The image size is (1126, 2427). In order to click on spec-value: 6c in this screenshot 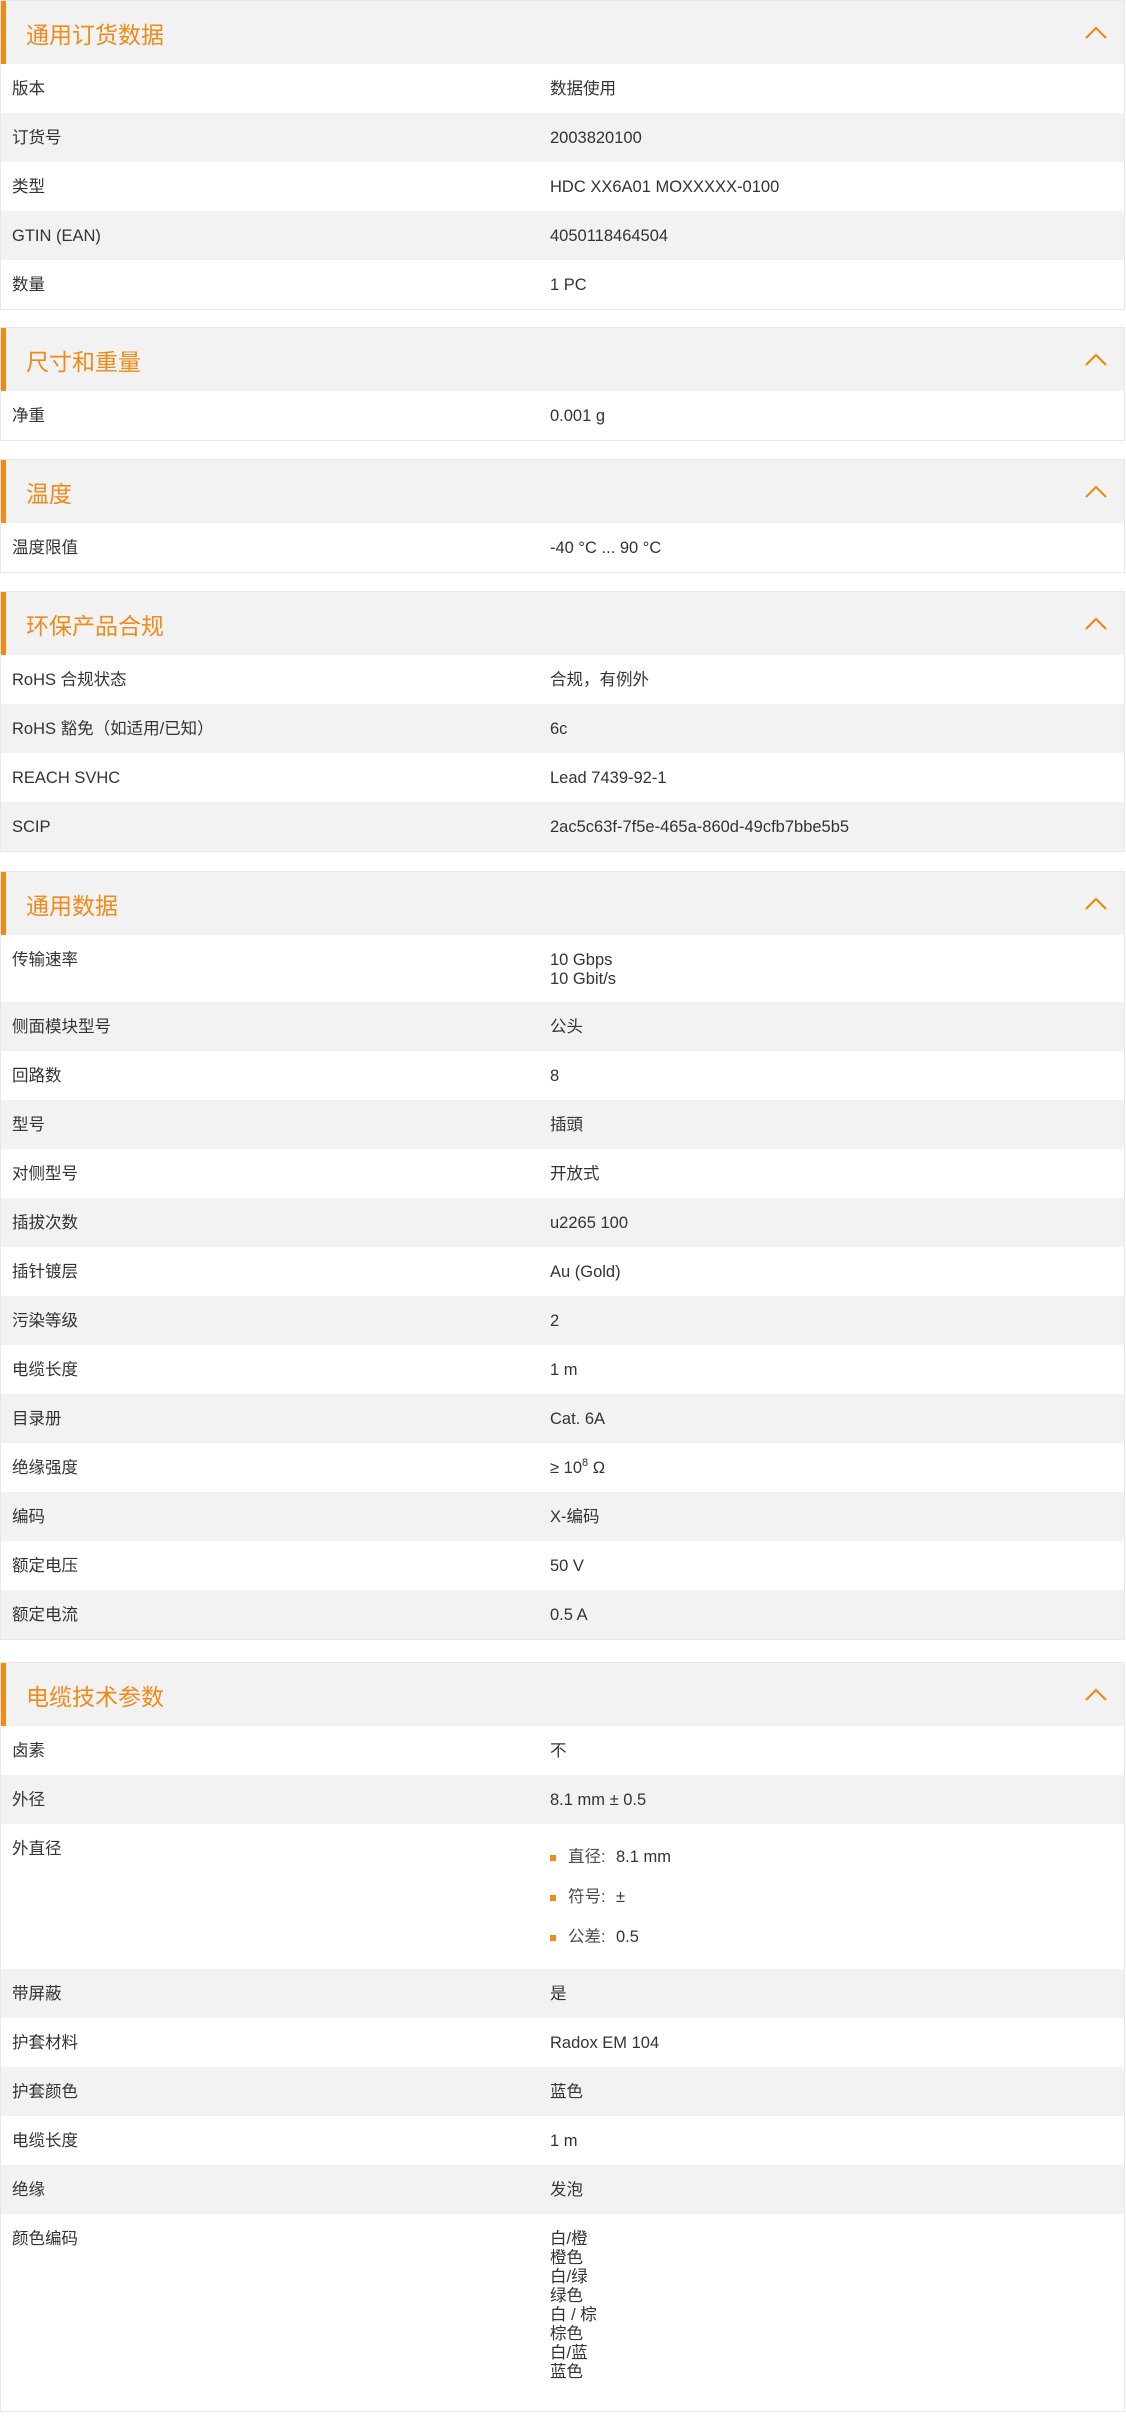, I will do `click(559, 729)`.